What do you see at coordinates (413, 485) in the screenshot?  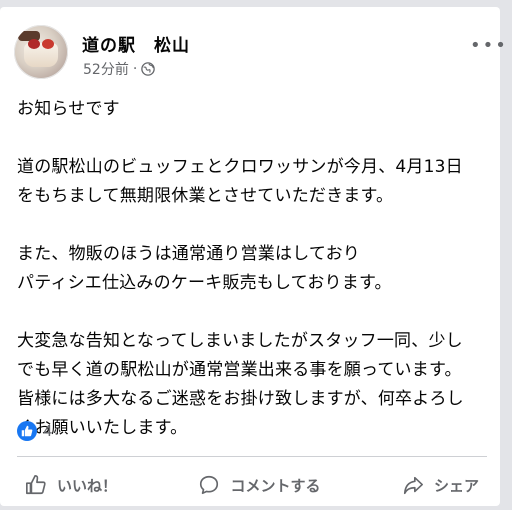 I see `share-icon` at bounding box center [413, 485].